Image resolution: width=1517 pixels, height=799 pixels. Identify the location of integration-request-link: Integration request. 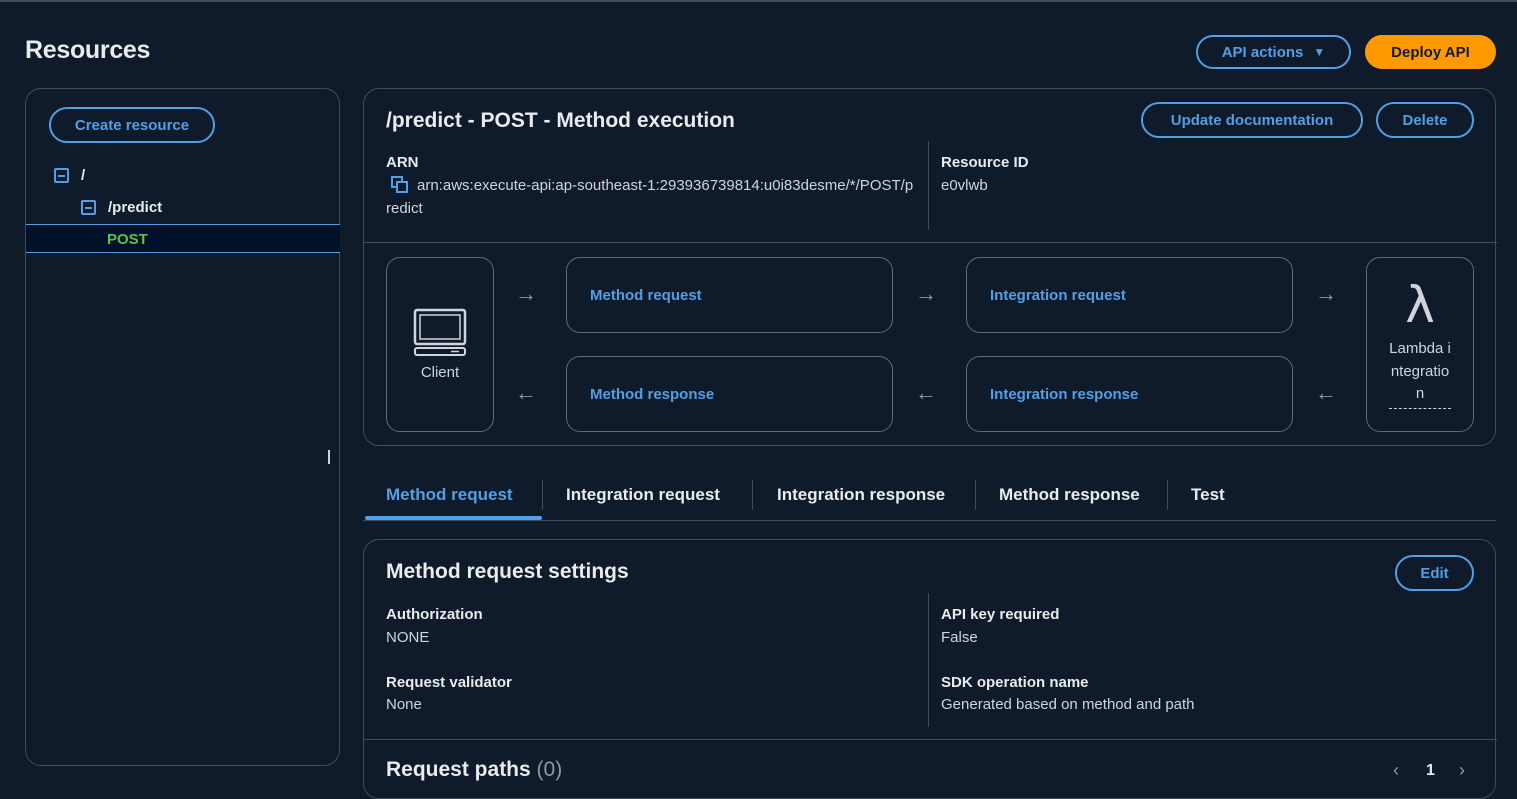
(1046, 295).